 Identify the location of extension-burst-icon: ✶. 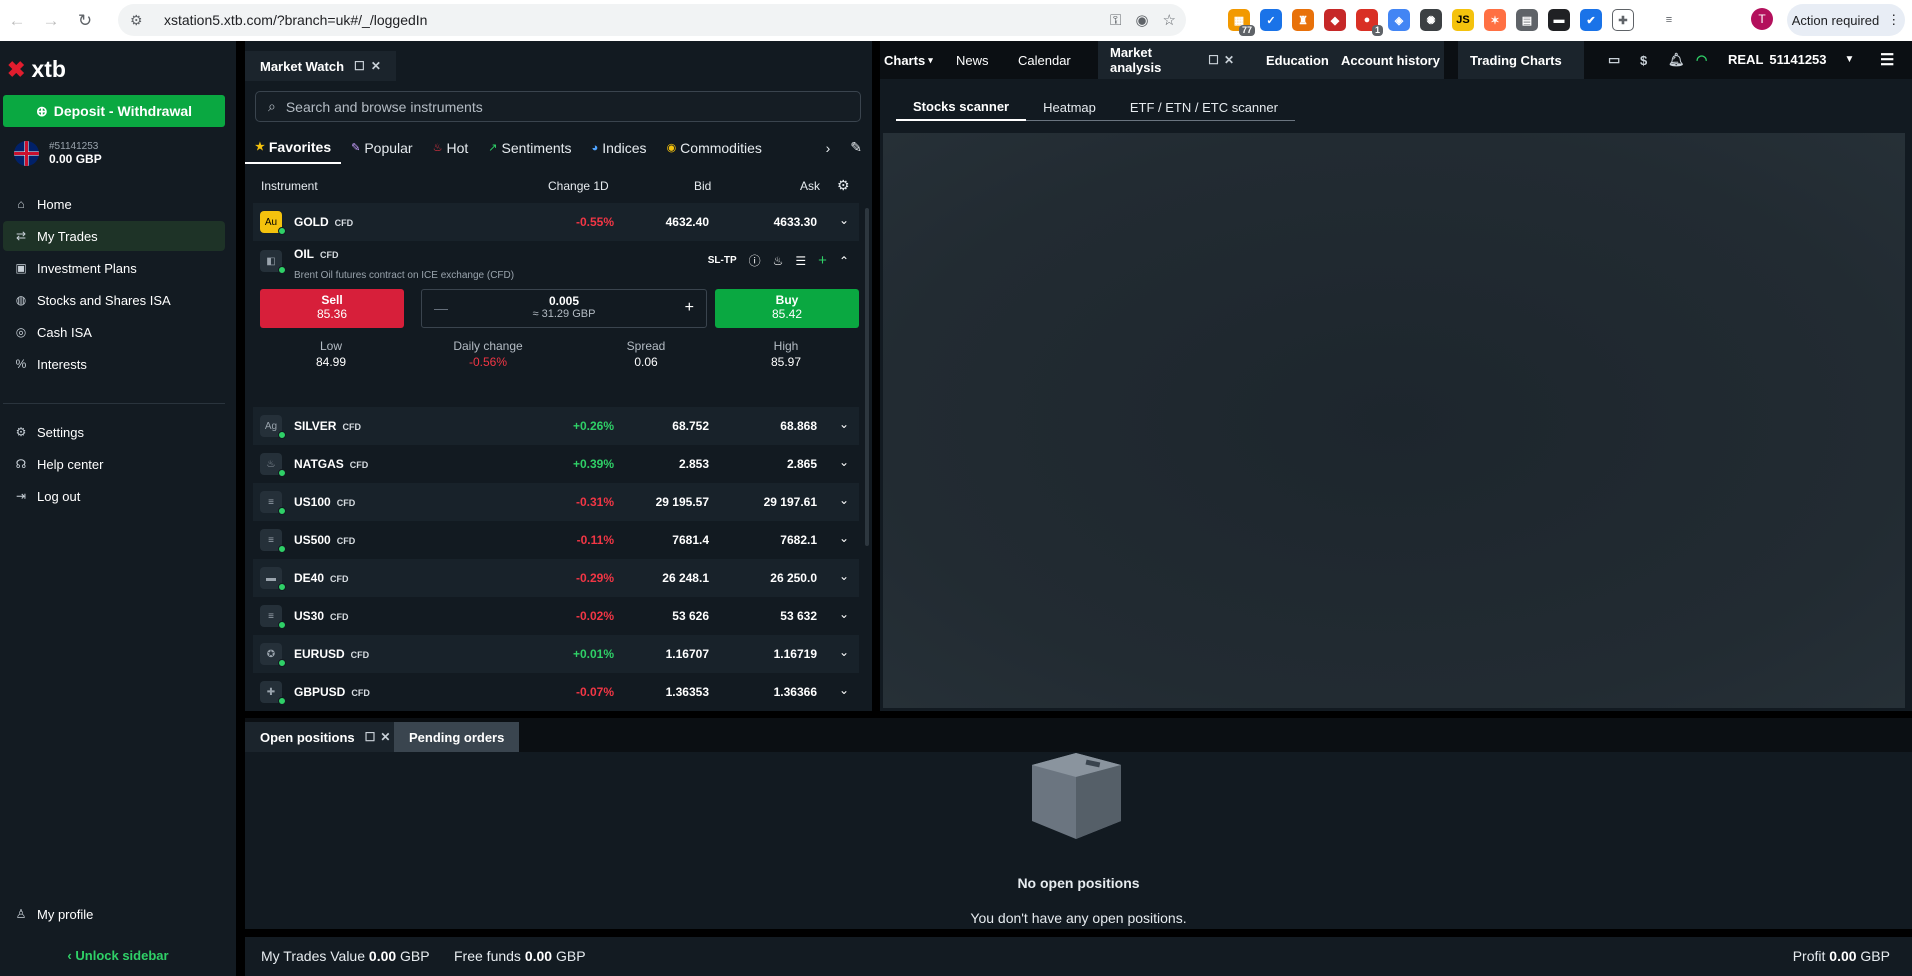
(1495, 20).